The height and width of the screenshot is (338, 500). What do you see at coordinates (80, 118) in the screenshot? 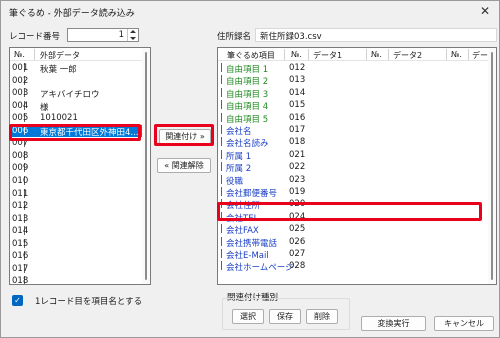
I see `list-item: 005 | 1010021` at bounding box center [80, 118].